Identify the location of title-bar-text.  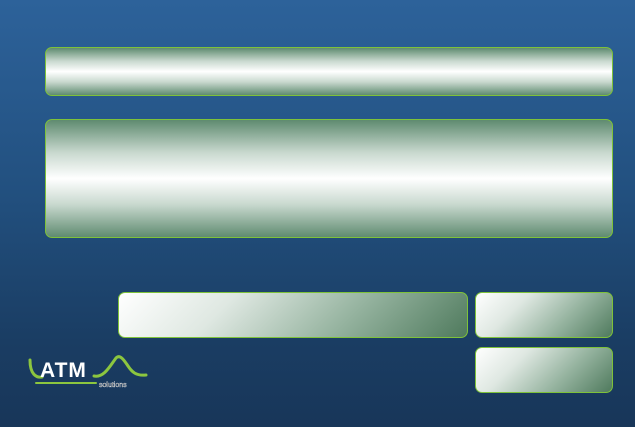
(329, 55).